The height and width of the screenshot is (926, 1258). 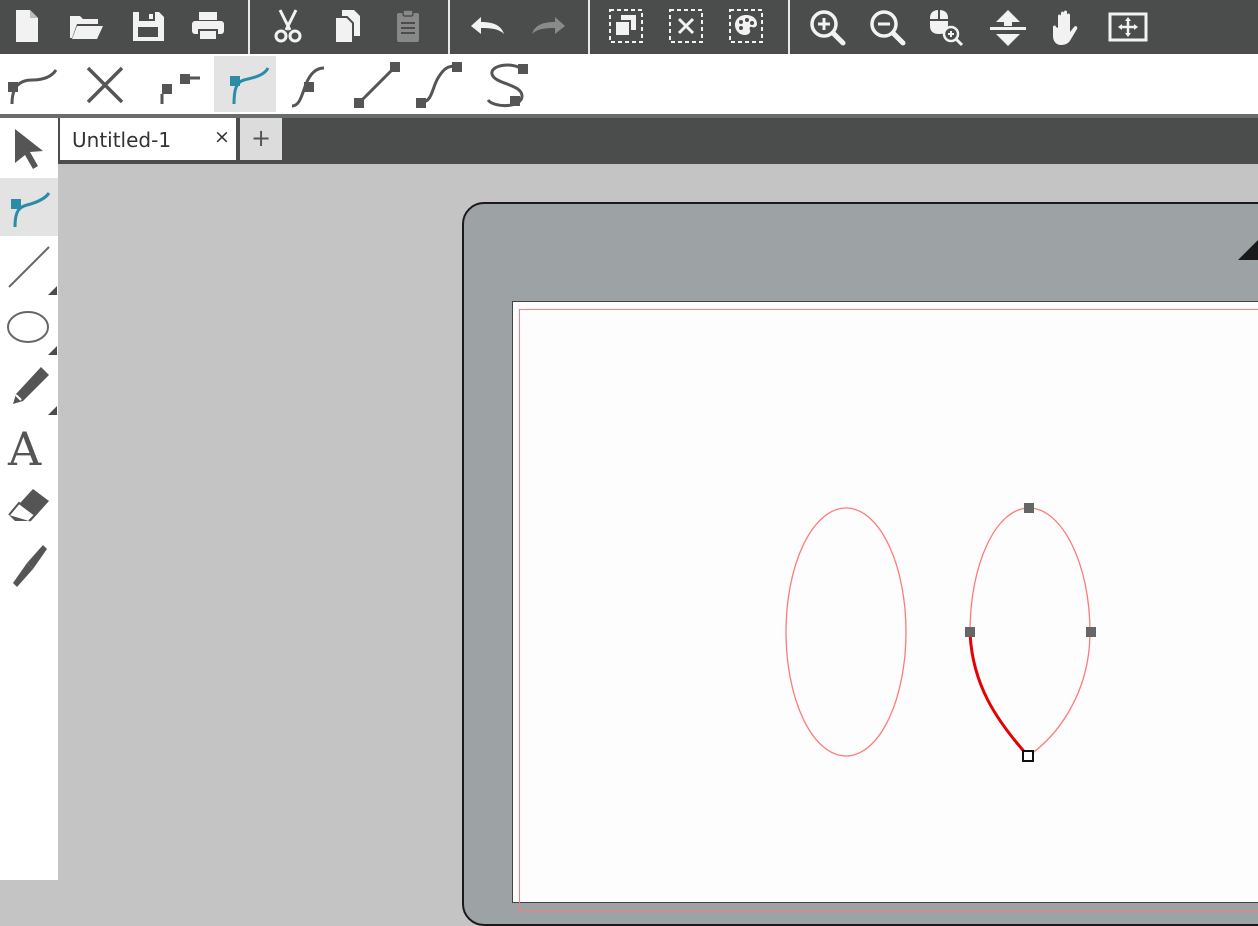 What do you see at coordinates (486, 26) in the screenshot?
I see `undo-icon` at bounding box center [486, 26].